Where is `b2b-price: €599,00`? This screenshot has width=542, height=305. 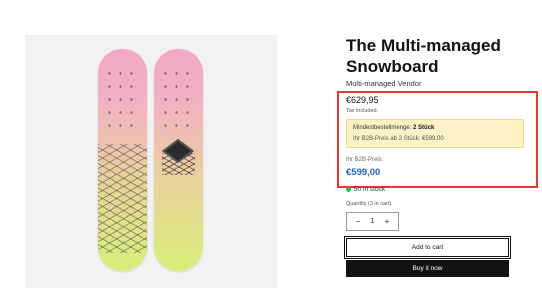 b2b-price: €599,00 is located at coordinates (363, 172).